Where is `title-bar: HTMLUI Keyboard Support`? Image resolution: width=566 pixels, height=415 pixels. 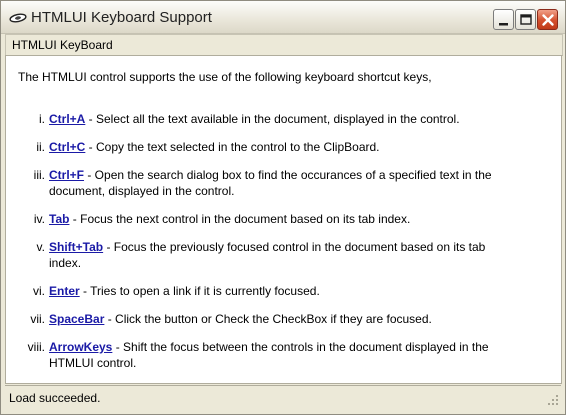 title-bar: HTMLUI Keyboard Support is located at coordinates (283, 17).